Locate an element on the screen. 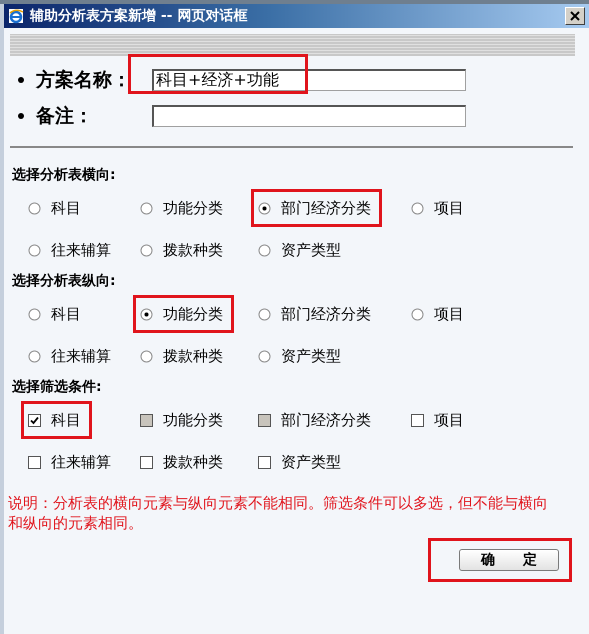 The image size is (589, 634). browser-icon is located at coordinates (16, 16).